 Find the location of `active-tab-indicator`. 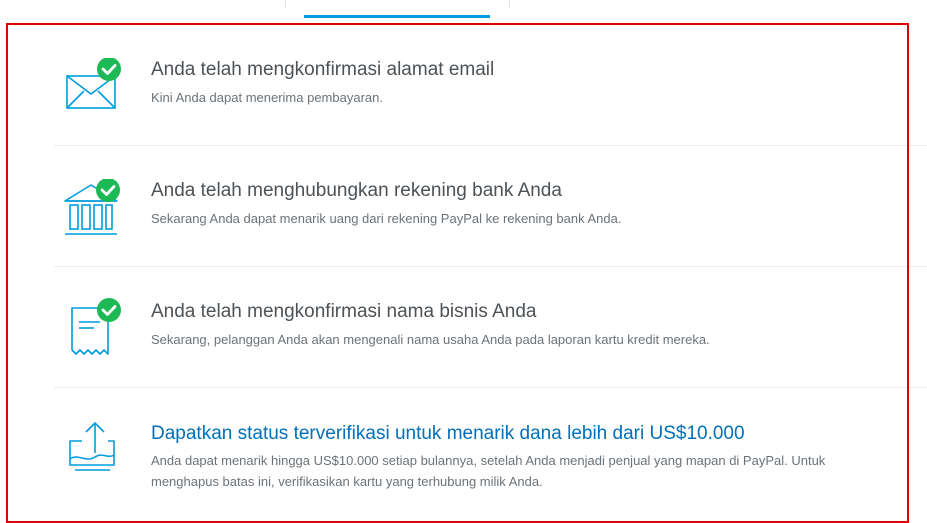

active-tab-indicator is located at coordinates (397, 16).